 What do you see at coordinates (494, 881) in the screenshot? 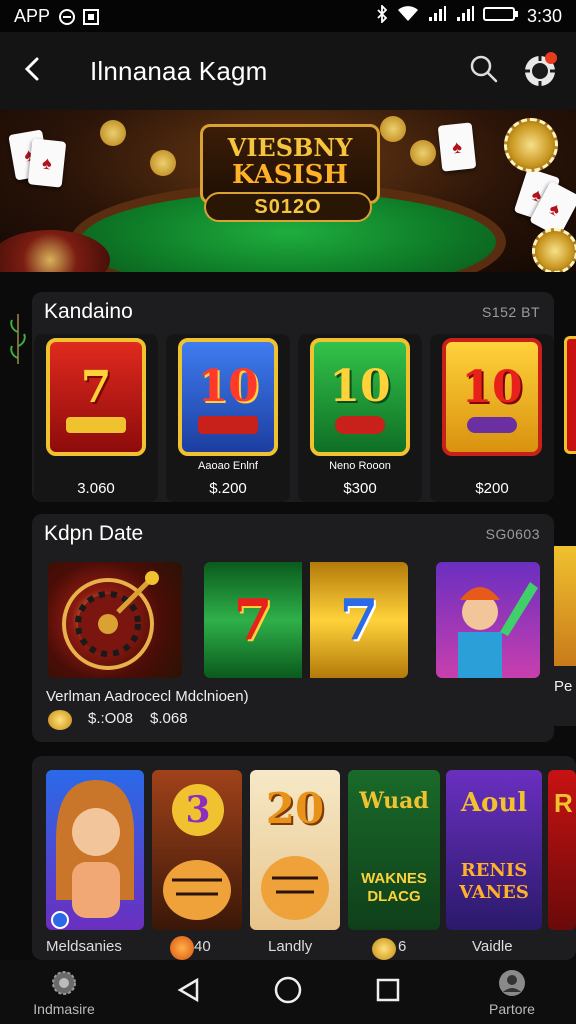
I see `tile-text: RENIS VANES` at bounding box center [494, 881].